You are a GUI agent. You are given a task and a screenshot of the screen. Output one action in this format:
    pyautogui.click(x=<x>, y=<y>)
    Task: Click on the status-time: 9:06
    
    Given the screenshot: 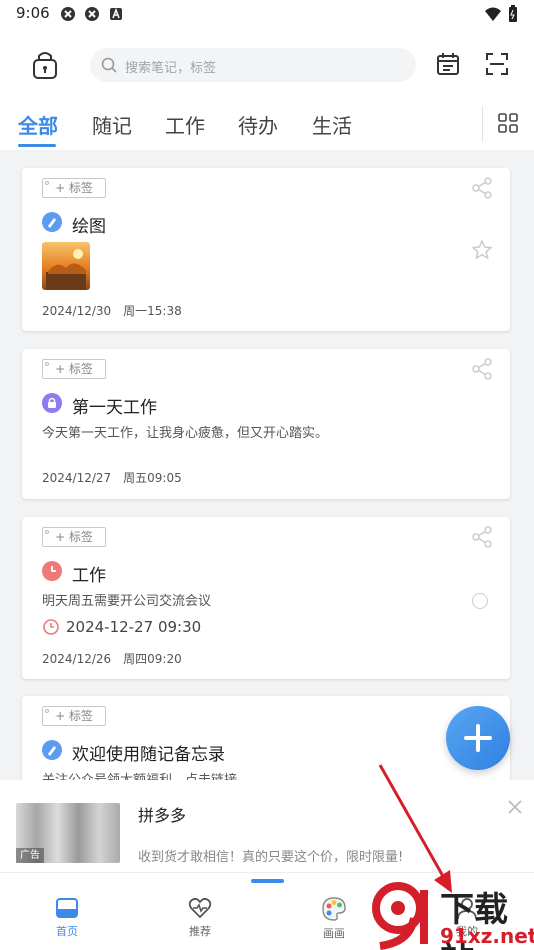 What is the action you would take?
    pyautogui.click(x=33, y=13)
    